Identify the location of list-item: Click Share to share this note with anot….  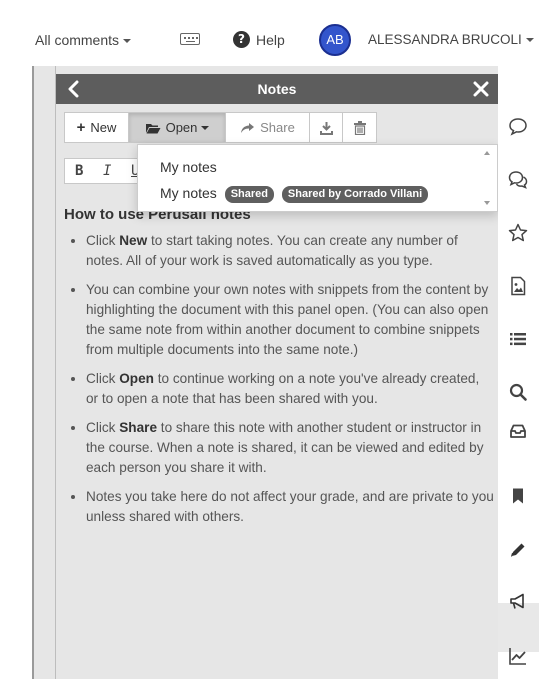
(290, 448).